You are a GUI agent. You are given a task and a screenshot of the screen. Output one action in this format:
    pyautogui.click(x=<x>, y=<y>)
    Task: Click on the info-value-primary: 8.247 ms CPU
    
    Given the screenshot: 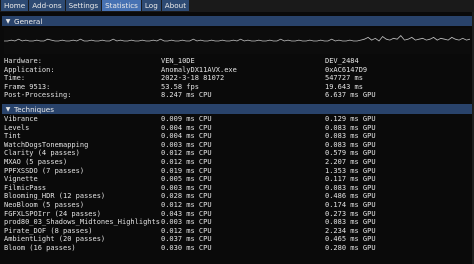 What is the action you would take?
    pyautogui.click(x=186, y=95)
    